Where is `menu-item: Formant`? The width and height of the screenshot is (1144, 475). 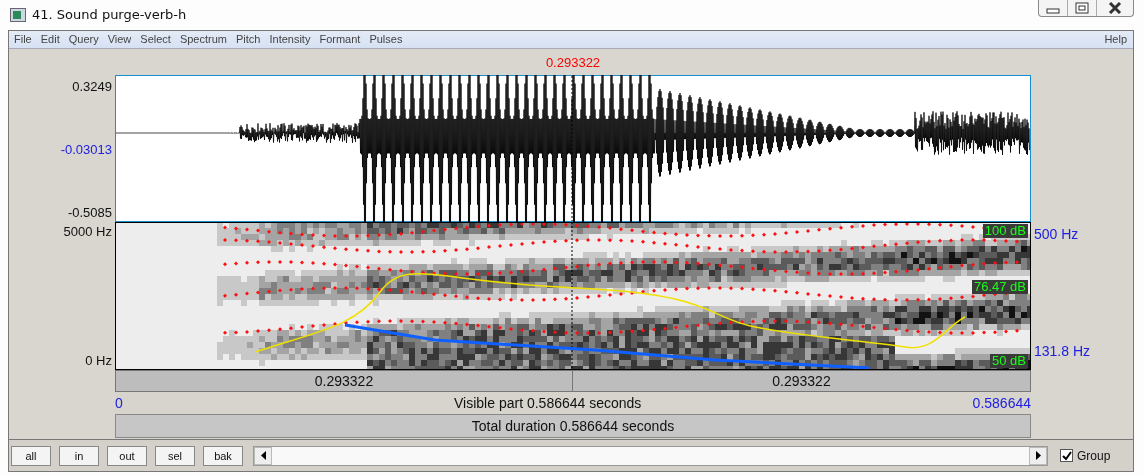
menu-item: Formant is located at coordinates (343, 39).